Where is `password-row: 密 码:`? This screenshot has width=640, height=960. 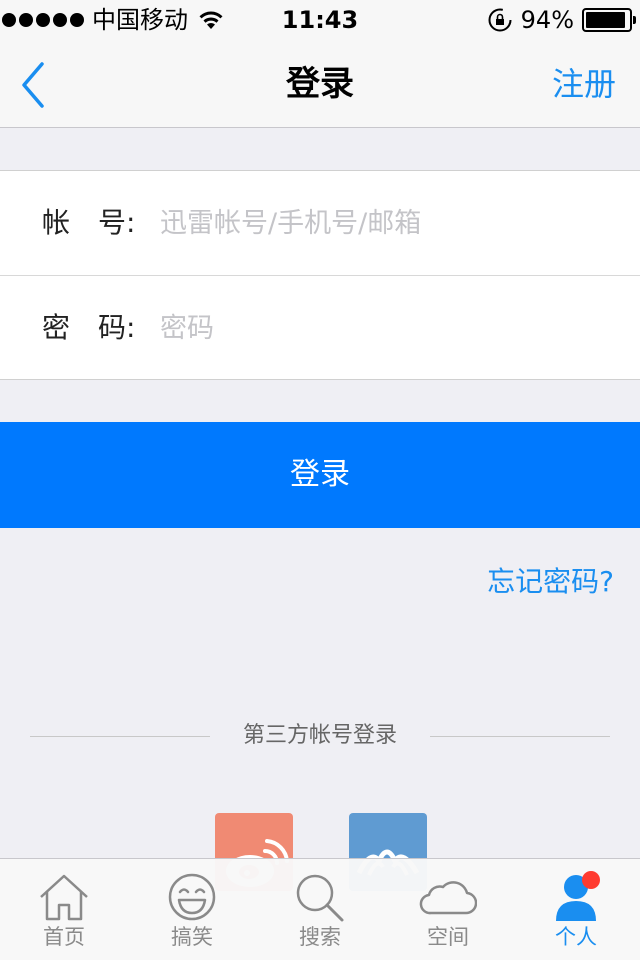 password-row: 密 码: is located at coordinates (320, 327).